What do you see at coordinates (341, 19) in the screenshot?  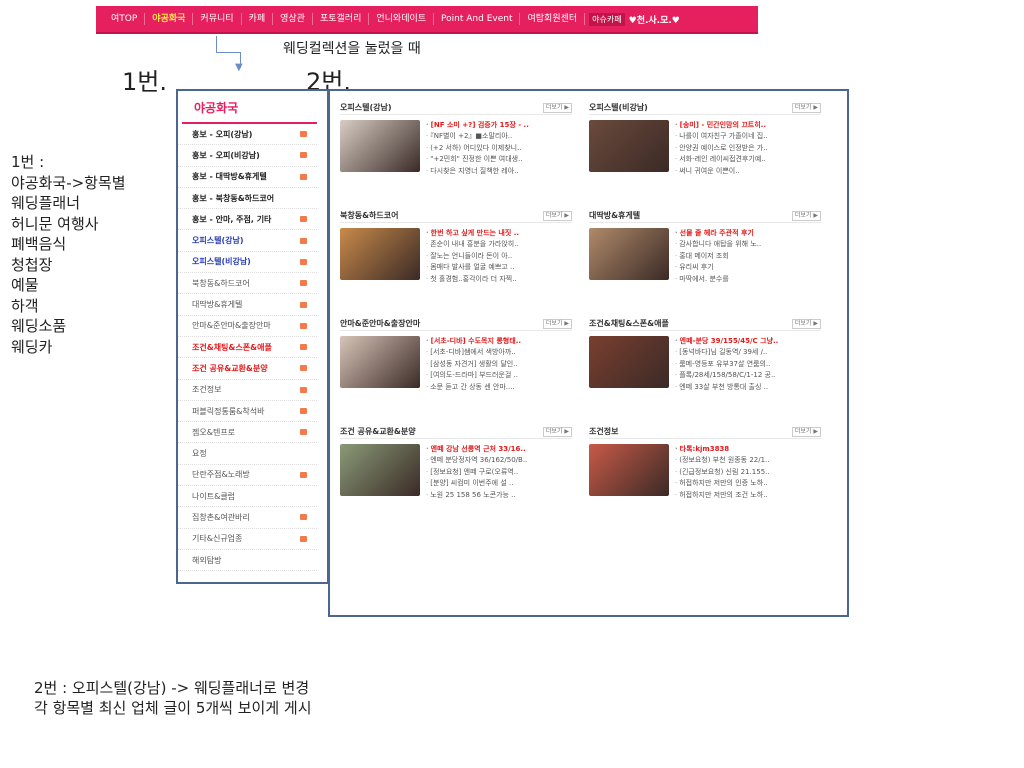 I see `nav-item-photo-gallery: 포토갤러리` at bounding box center [341, 19].